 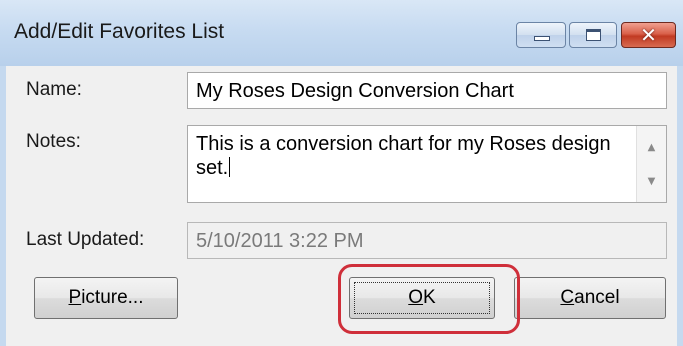 I want to click on name-label: Name:, so click(x=54, y=89).